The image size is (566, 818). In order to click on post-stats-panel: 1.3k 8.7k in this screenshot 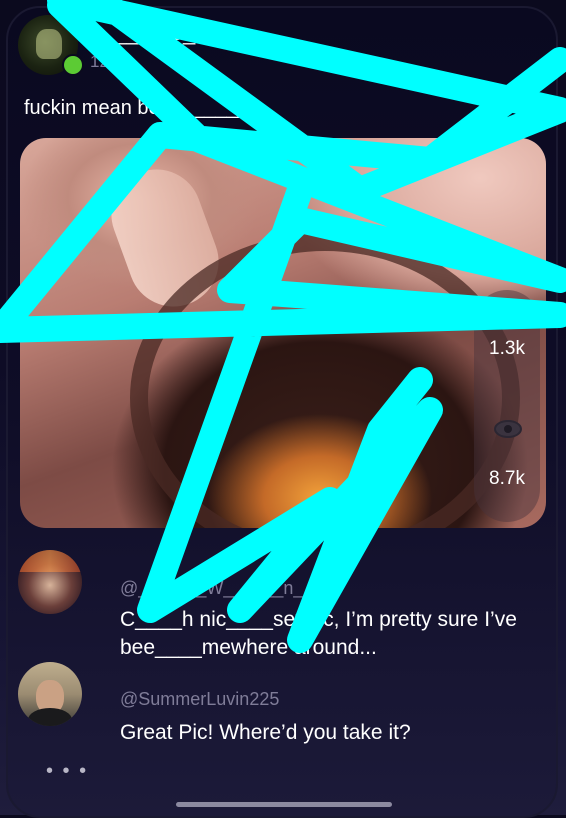, I will do `click(507, 406)`.